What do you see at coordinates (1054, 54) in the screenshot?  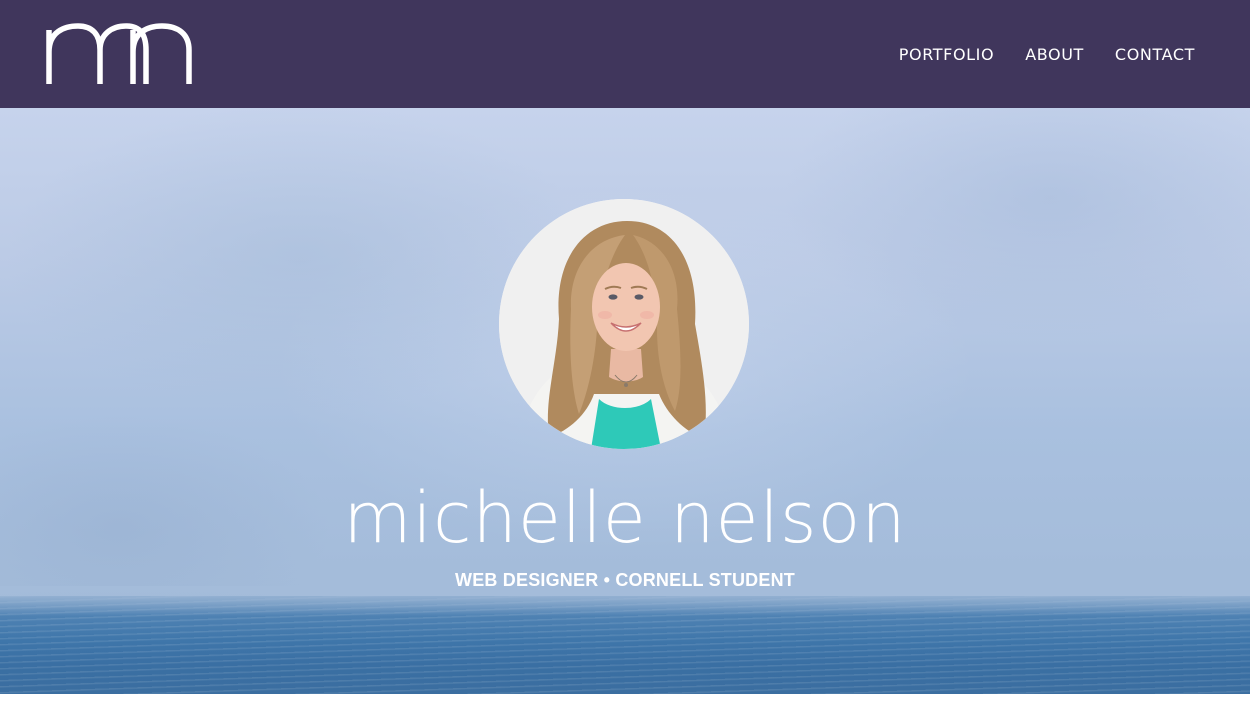 I see `nav-about-link: ABOUT` at bounding box center [1054, 54].